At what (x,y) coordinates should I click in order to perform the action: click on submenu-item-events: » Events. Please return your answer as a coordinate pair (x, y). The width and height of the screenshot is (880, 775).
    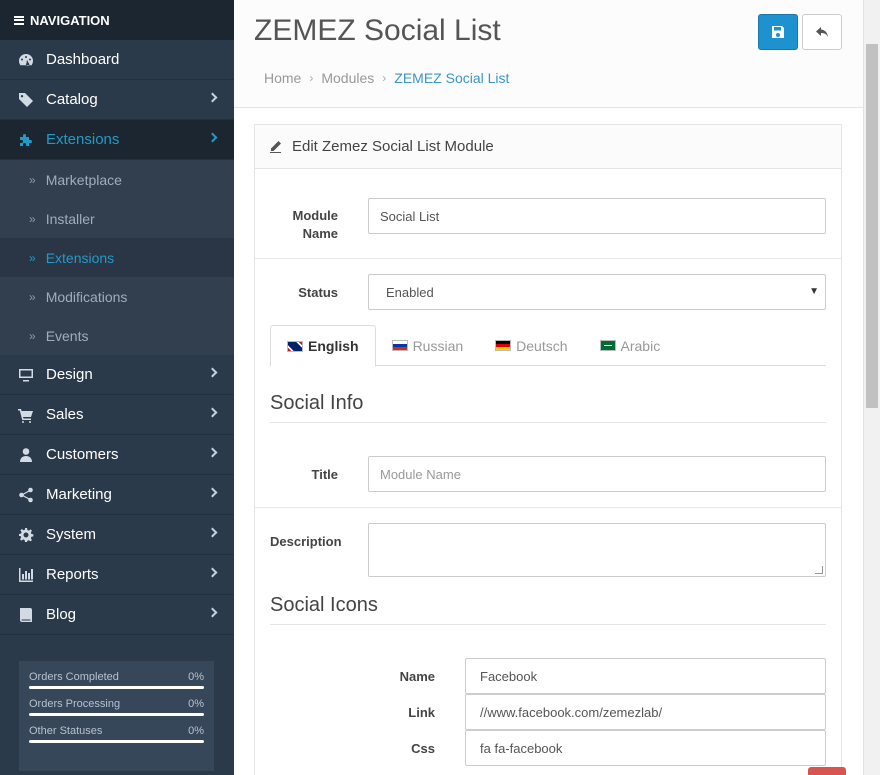
    Looking at the image, I should click on (117, 335).